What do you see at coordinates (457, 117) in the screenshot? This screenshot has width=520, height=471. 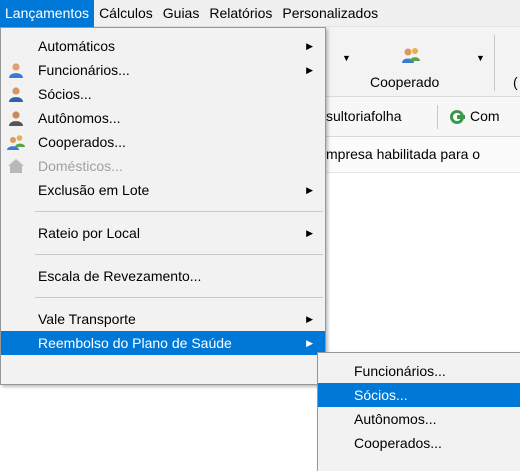 I see `company-logo-icon` at bounding box center [457, 117].